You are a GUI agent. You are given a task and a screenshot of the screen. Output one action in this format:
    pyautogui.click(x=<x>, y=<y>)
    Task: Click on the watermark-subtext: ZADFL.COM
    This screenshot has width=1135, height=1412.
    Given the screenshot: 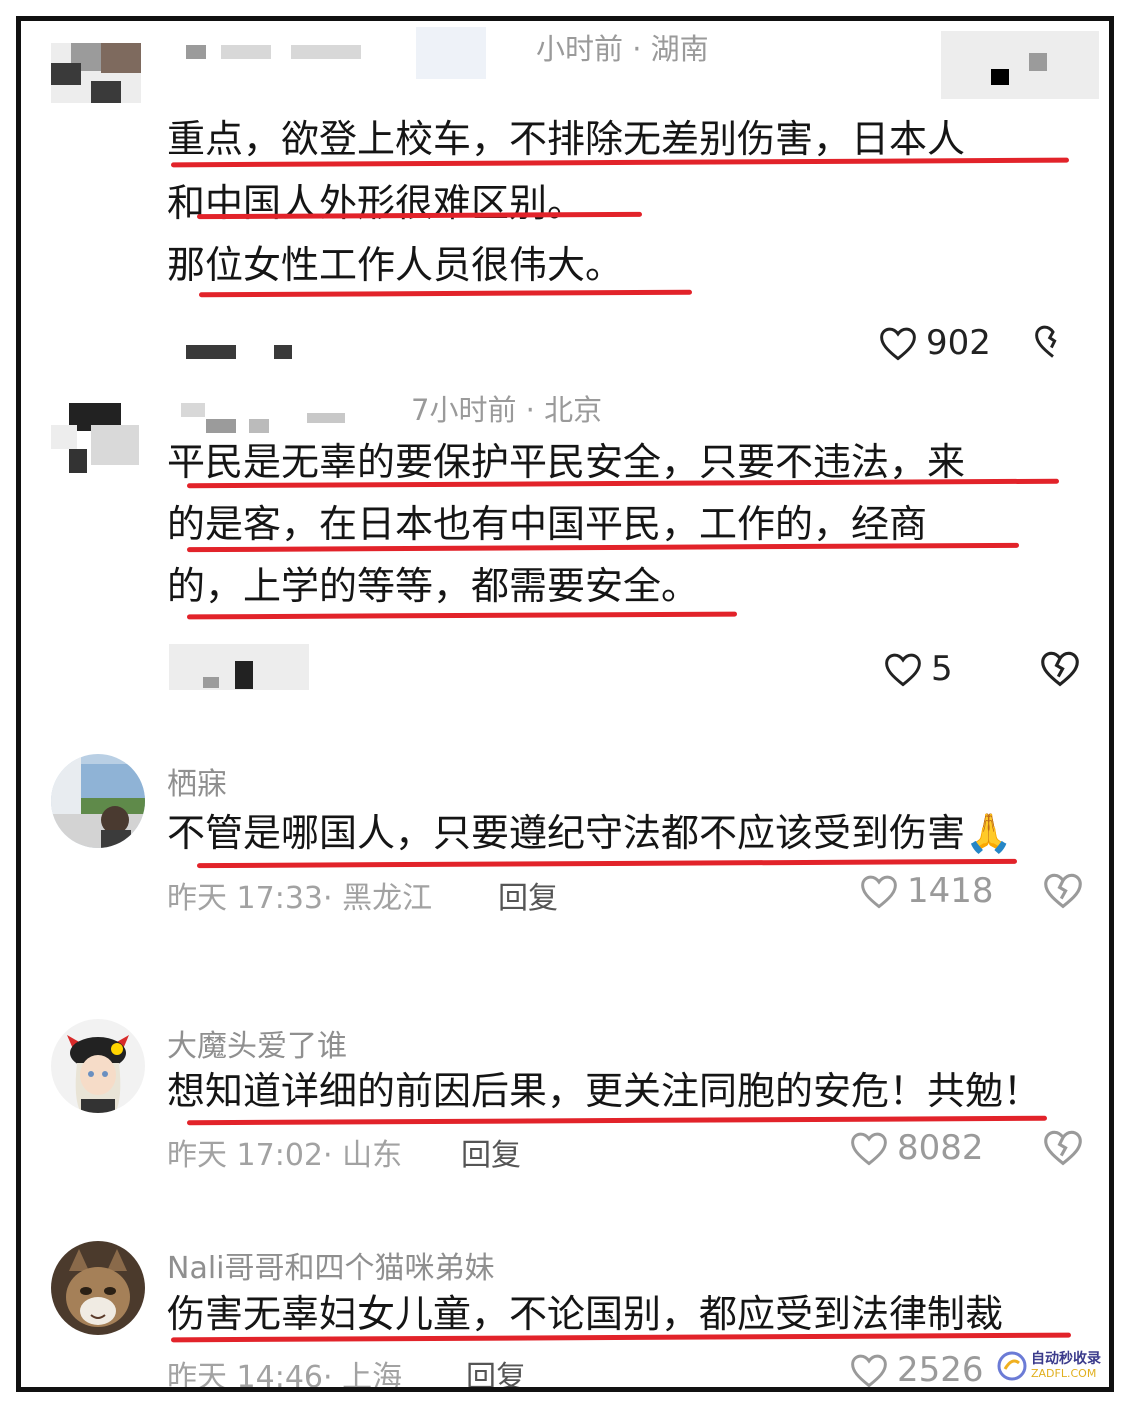 What is the action you would take?
    pyautogui.click(x=1064, y=1373)
    